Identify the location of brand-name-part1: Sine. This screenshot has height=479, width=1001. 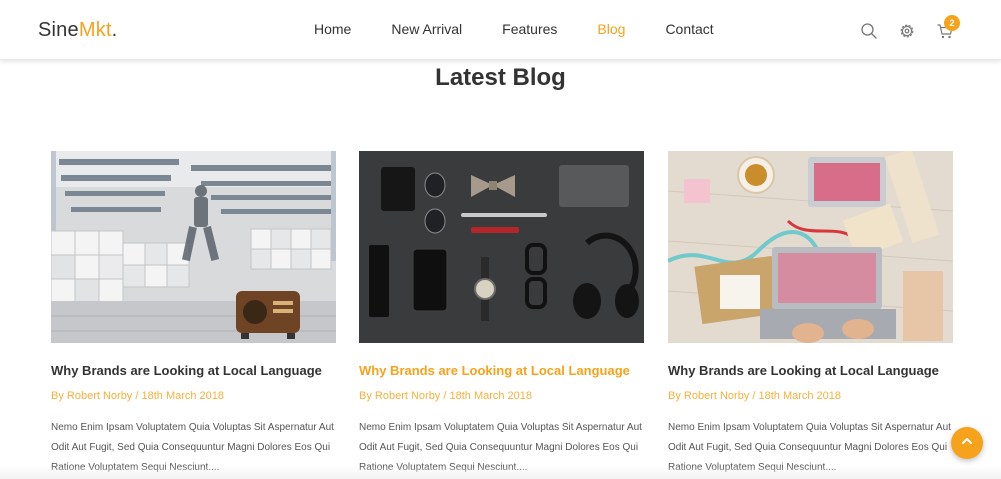
(58, 30).